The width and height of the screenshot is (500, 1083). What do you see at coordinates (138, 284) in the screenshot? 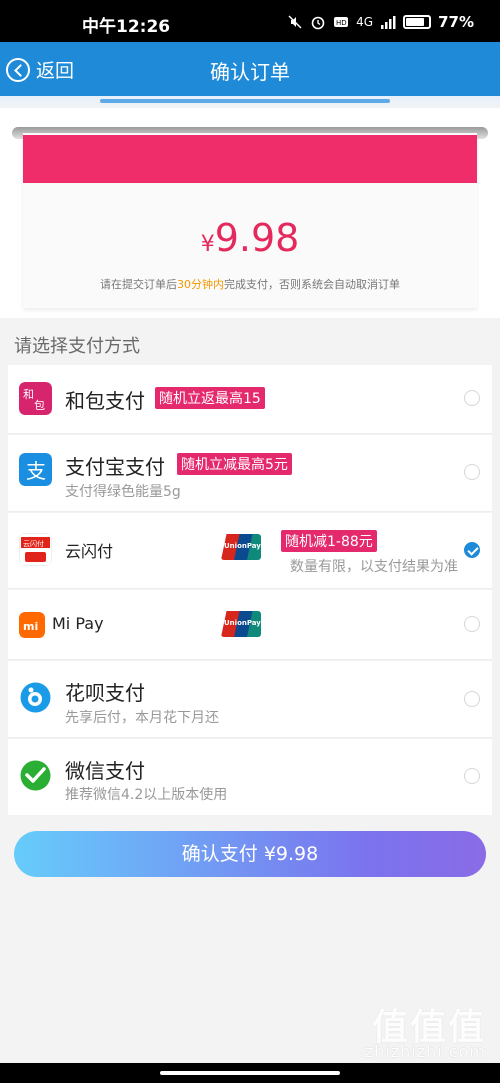
I see `notice-text-pre: 请在提交订单后` at bounding box center [138, 284].